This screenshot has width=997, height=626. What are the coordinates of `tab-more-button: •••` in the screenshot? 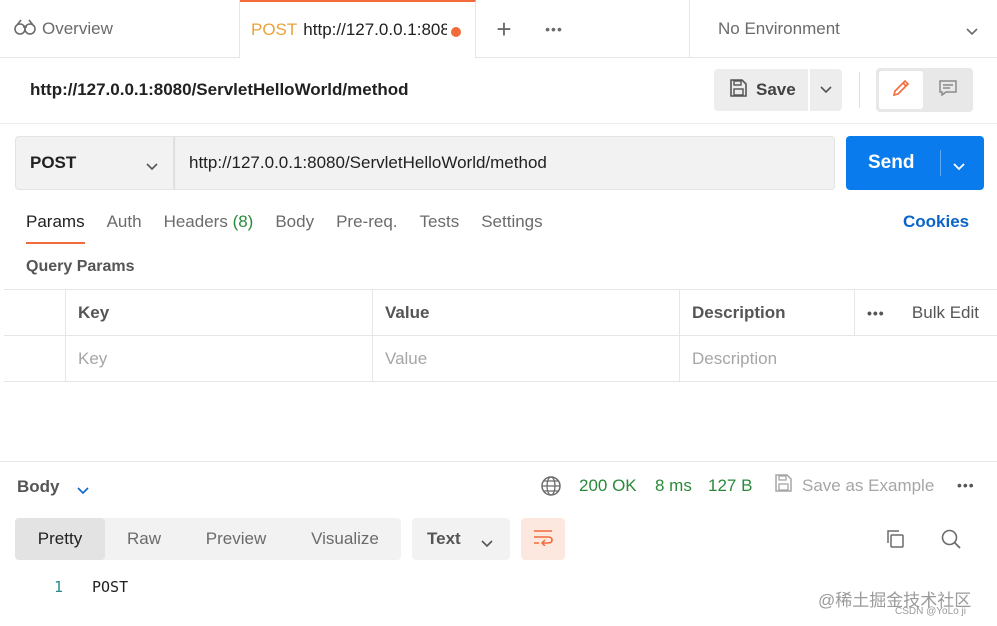 It's located at (554, 29).